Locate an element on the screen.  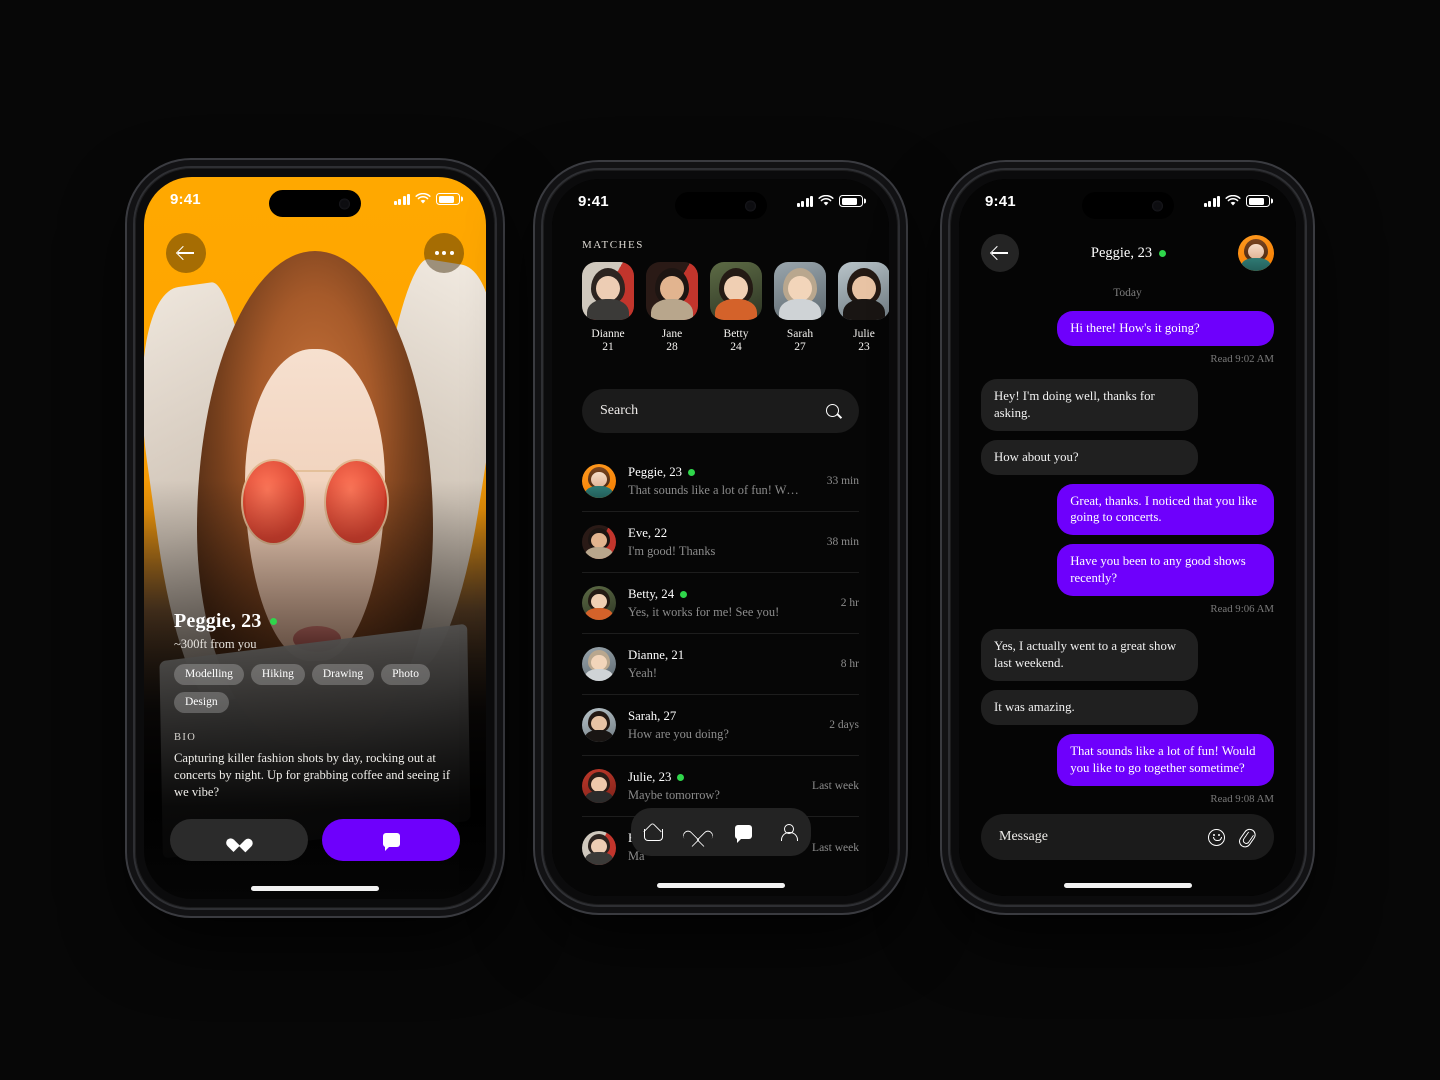
tab-profile is located at coordinates (788, 832).